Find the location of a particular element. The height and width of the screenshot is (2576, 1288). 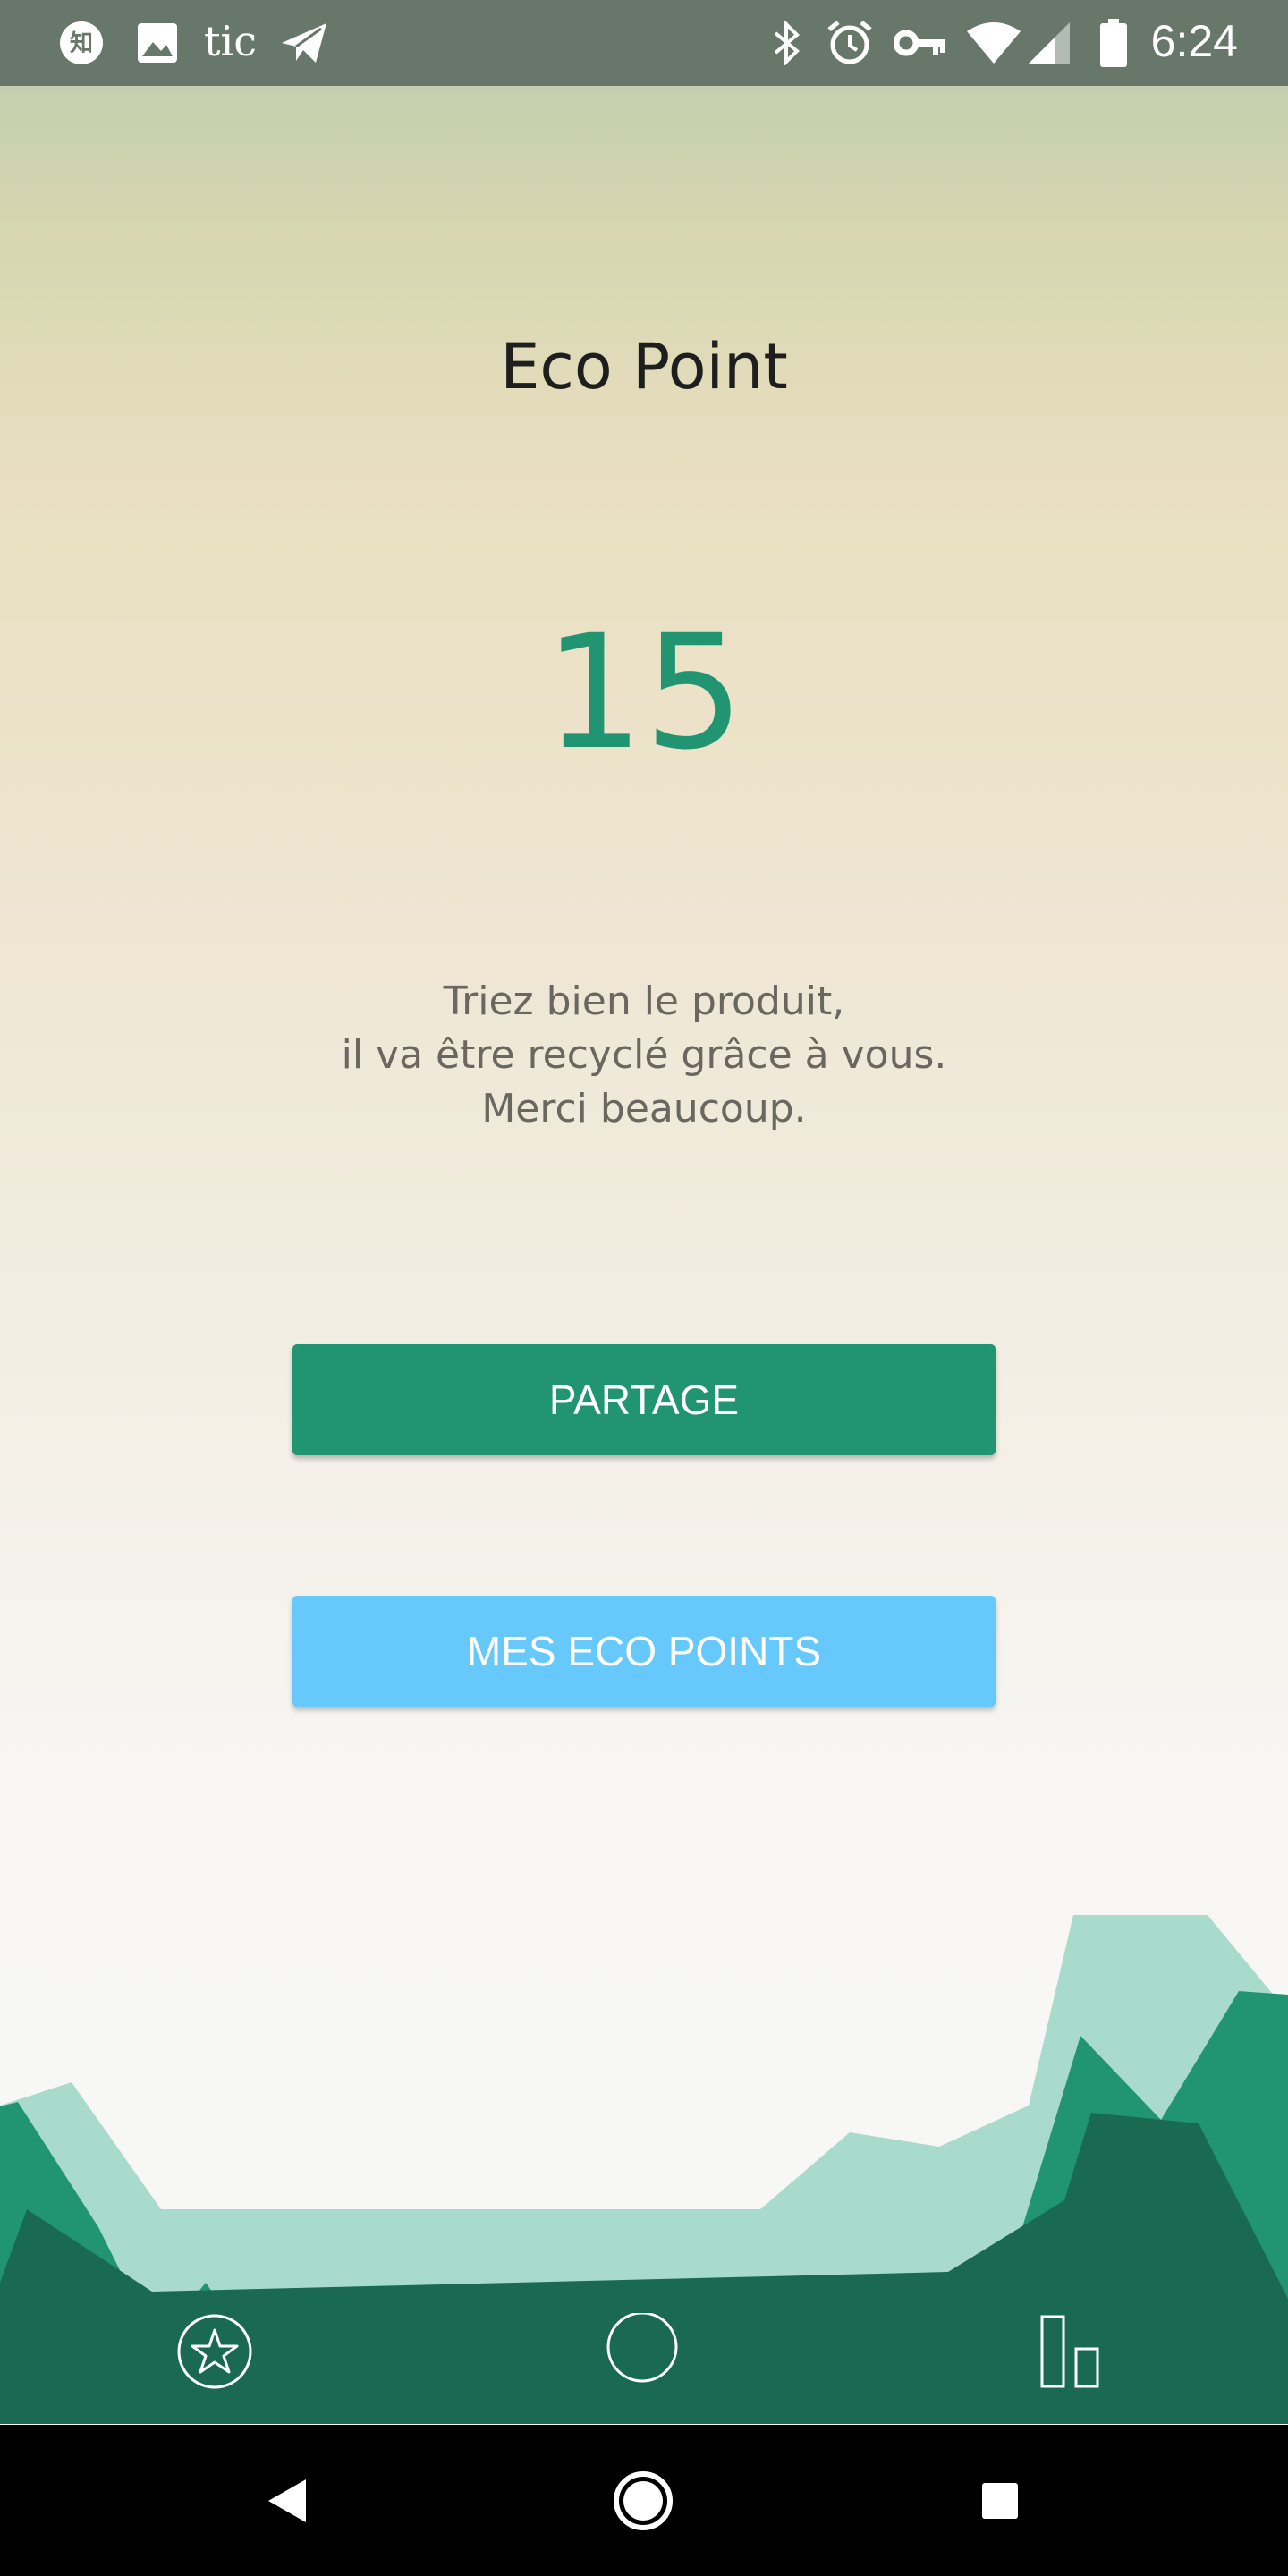

back-icon is located at coordinates (287, 2500).